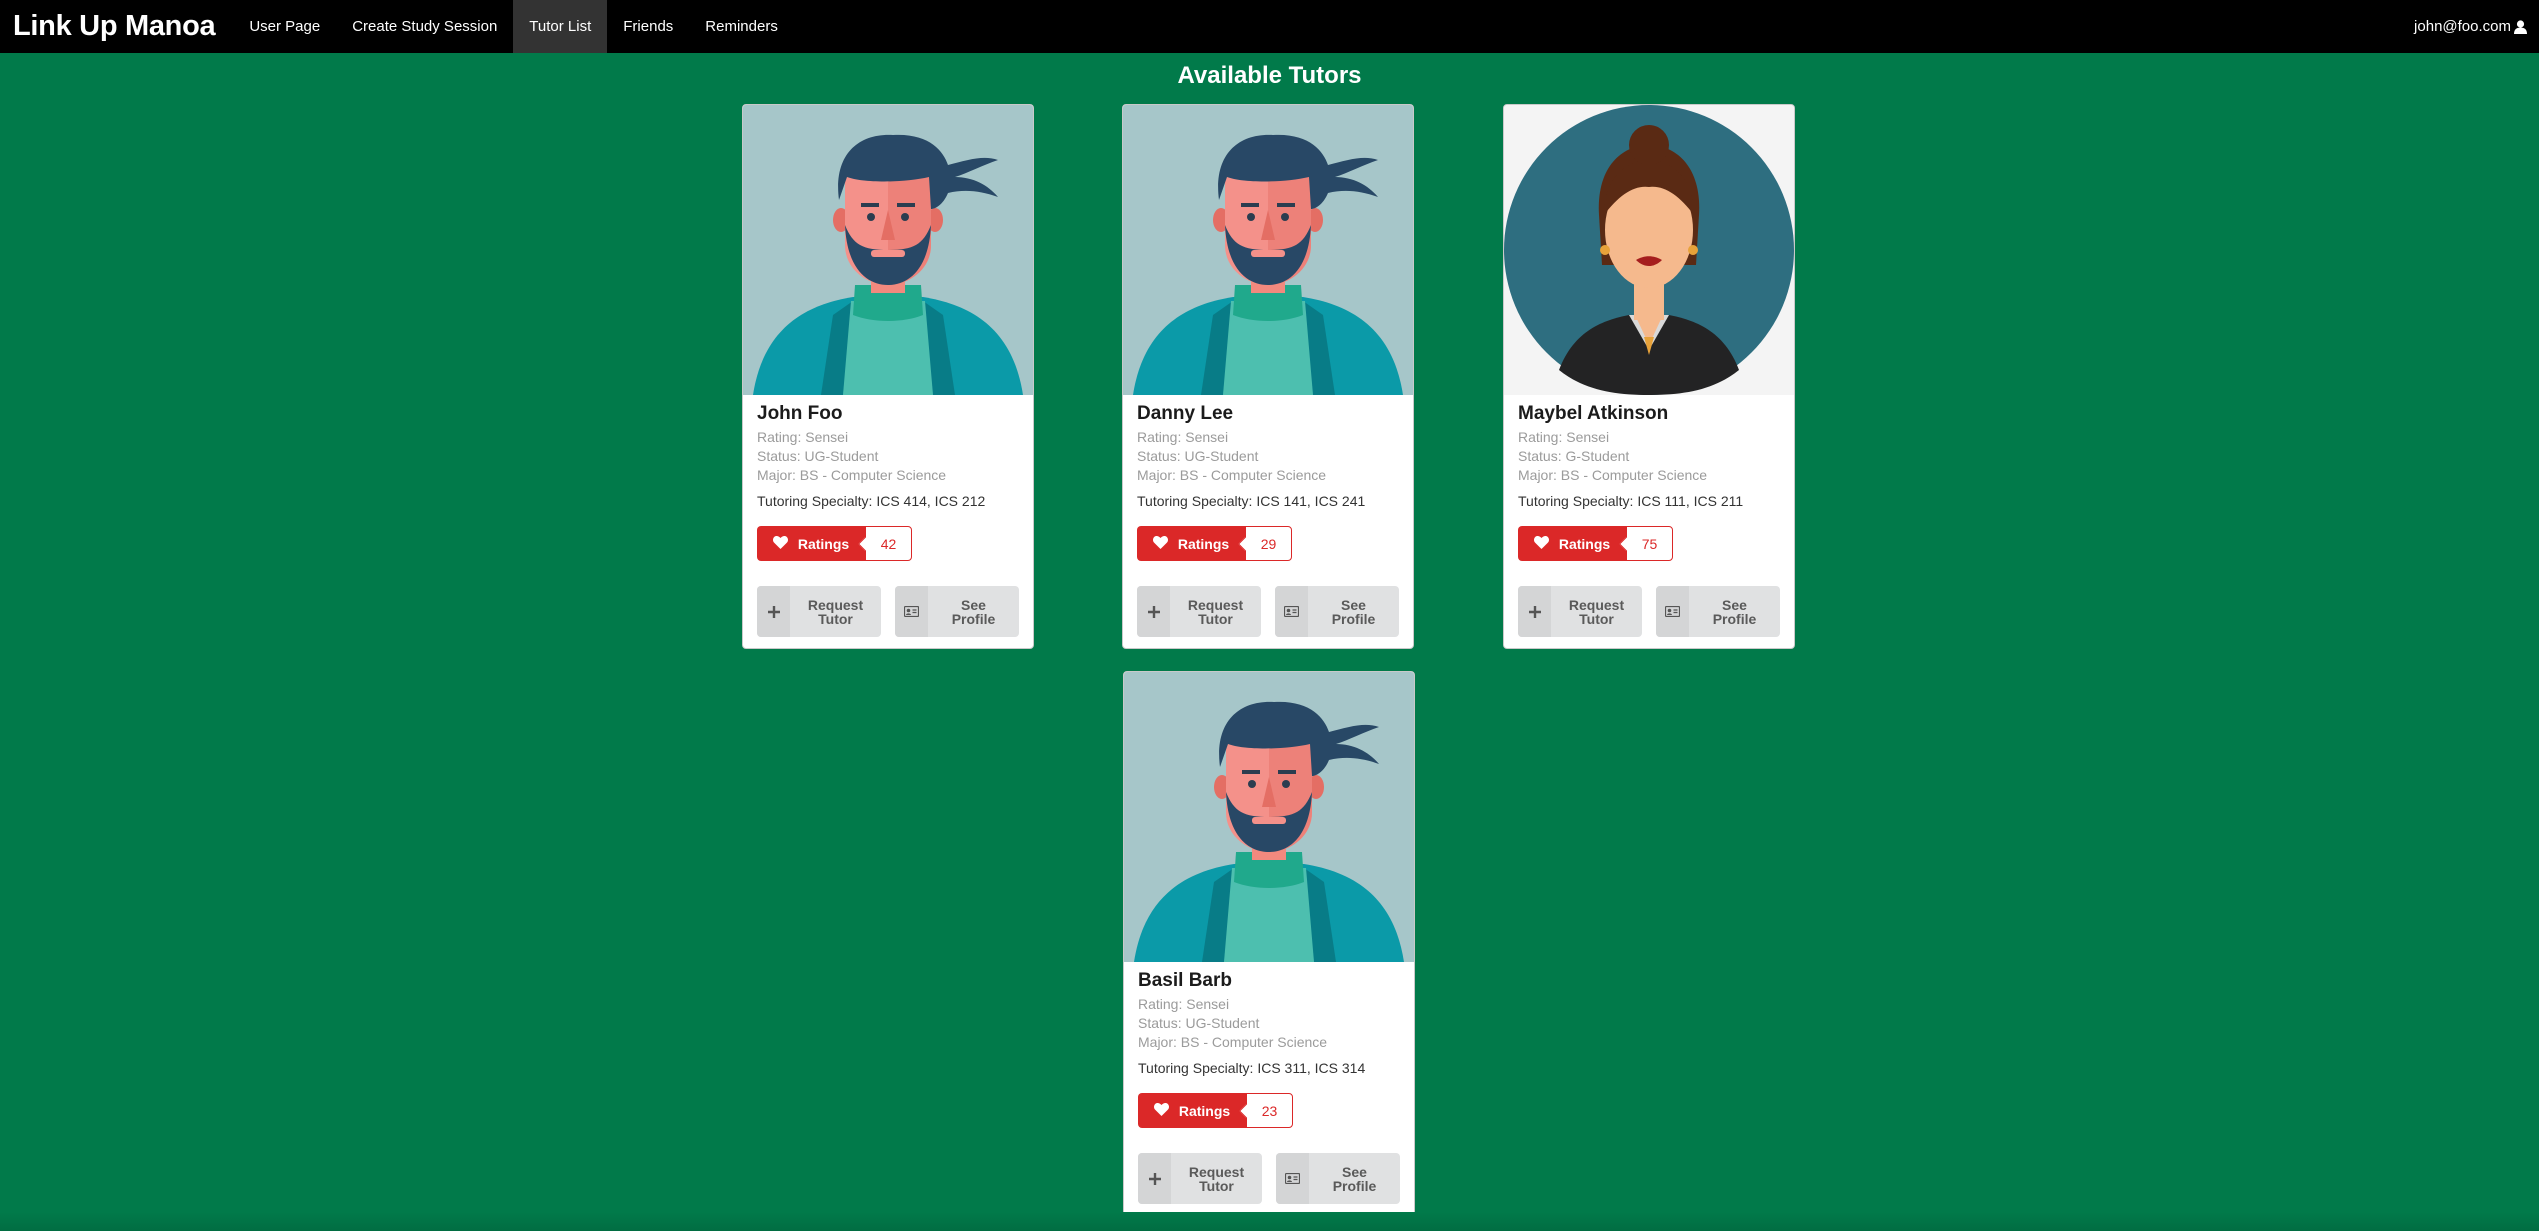 The image size is (2539, 1231). Describe the element at coordinates (560, 26) in the screenshot. I see `nav-item-tutor-list: Tutor List` at that location.